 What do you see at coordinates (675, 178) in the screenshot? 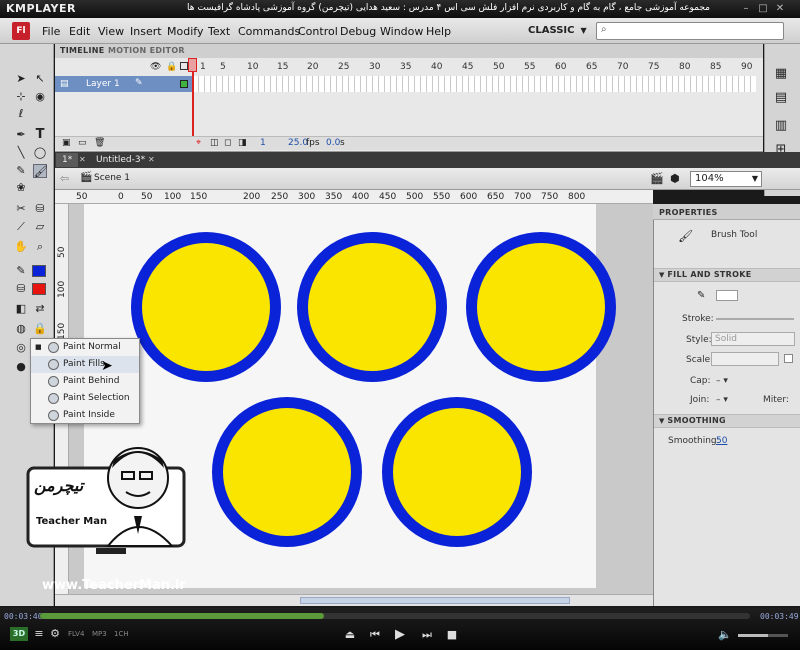
I see `edit-symbols-icon: ⬢` at bounding box center [675, 178].